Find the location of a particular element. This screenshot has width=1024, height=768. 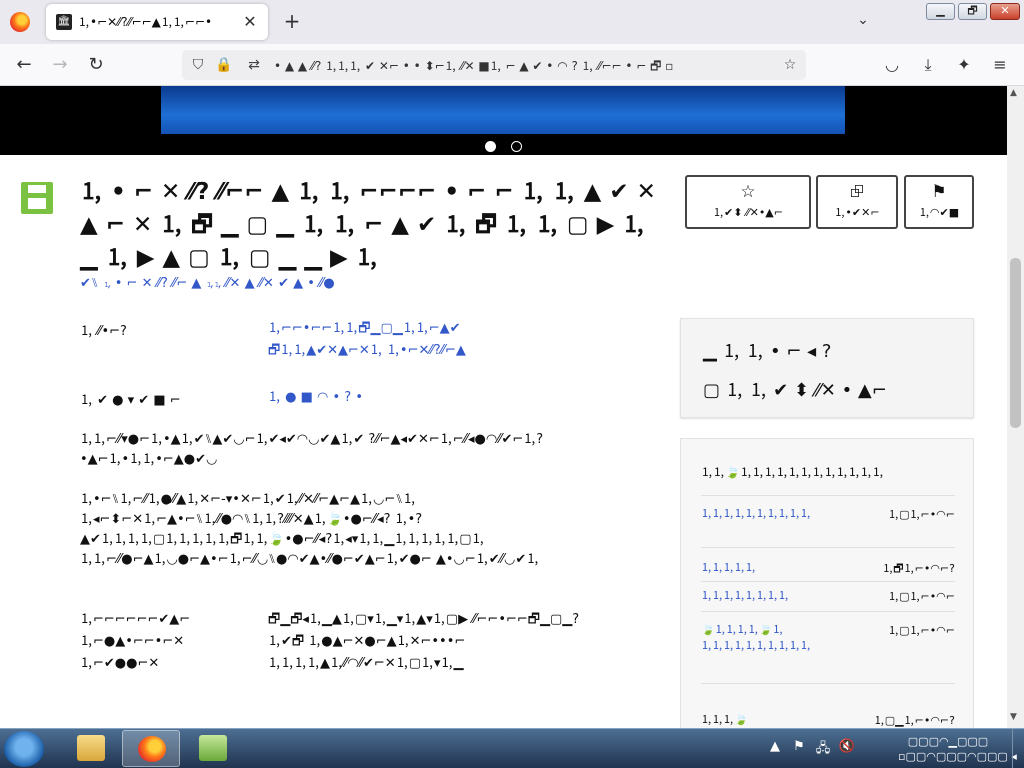

download-info-box: ▁ 🄂 🄂 • ⌐ ◂ ? ▢ 🄂 🄂 ✔ ⬍ ⁄⁄✕ • ▲⌐ is located at coordinates (827, 368).